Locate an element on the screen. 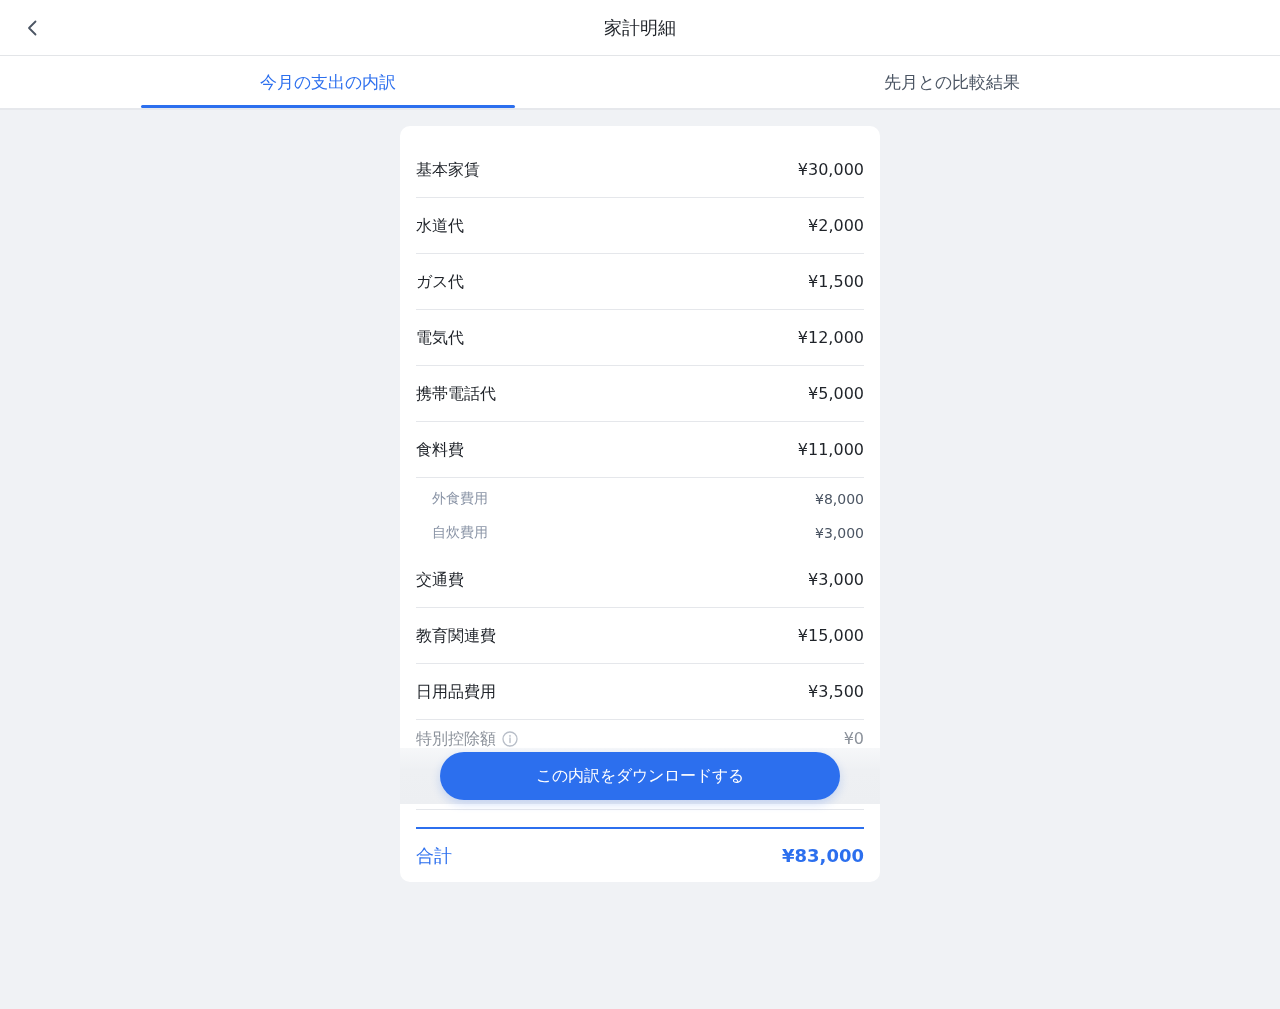 The height and width of the screenshot is (1009, 1280). item-label: 教育関連費 is located at coordinates (456, 635).